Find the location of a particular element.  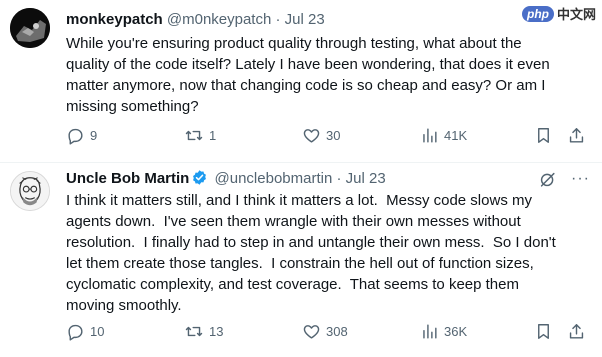

like-count: 30 is located at coordinates (333, 135).